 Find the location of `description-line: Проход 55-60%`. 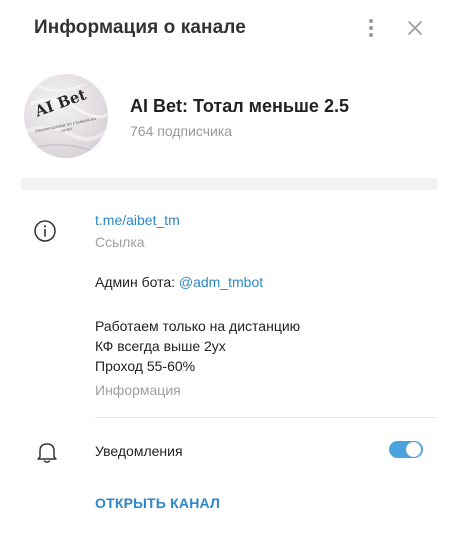

description-line: Проход 55-60% is located at coordinates (145, 366).